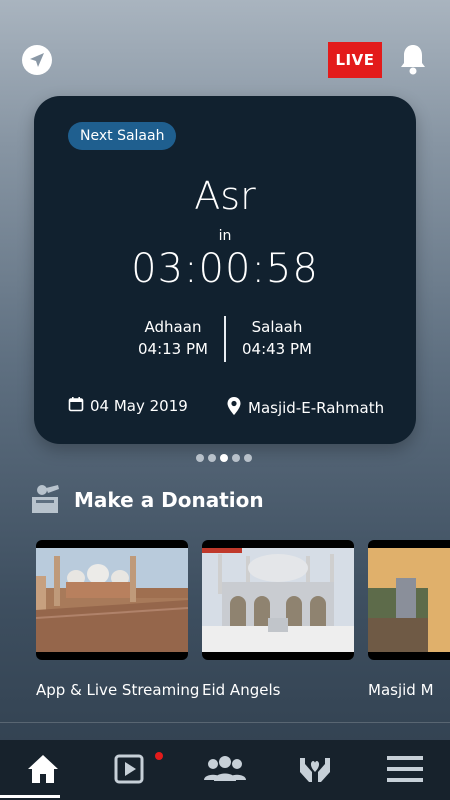 The width and height of the screenshot is (450, 800). What do you see at coordinates (413, 59) in the screenshot?
I see `notification-bell-icon` at bounding box center [413, 59].